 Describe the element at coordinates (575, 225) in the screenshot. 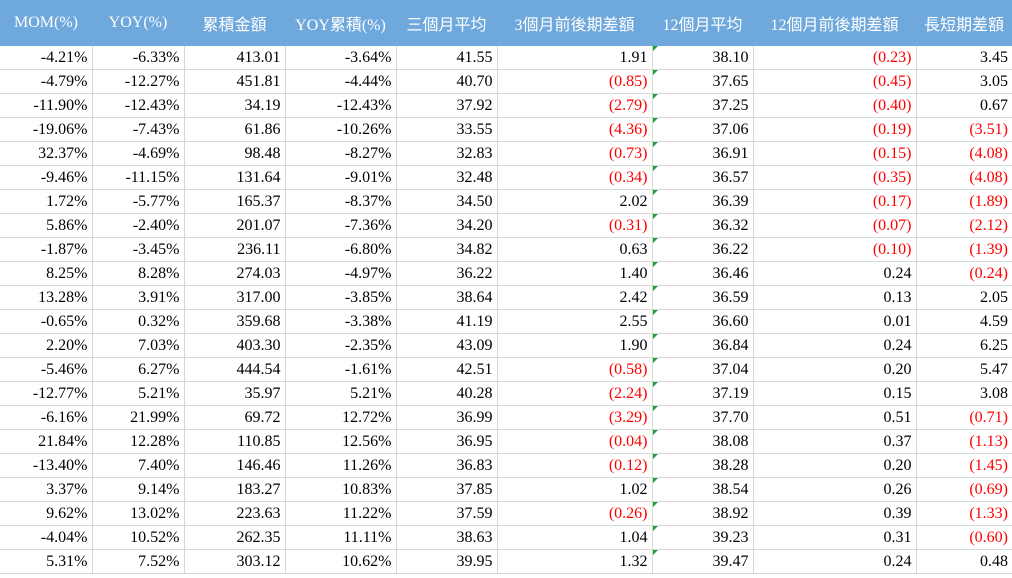

I see `cell-diff3: (0.31)` at that location.